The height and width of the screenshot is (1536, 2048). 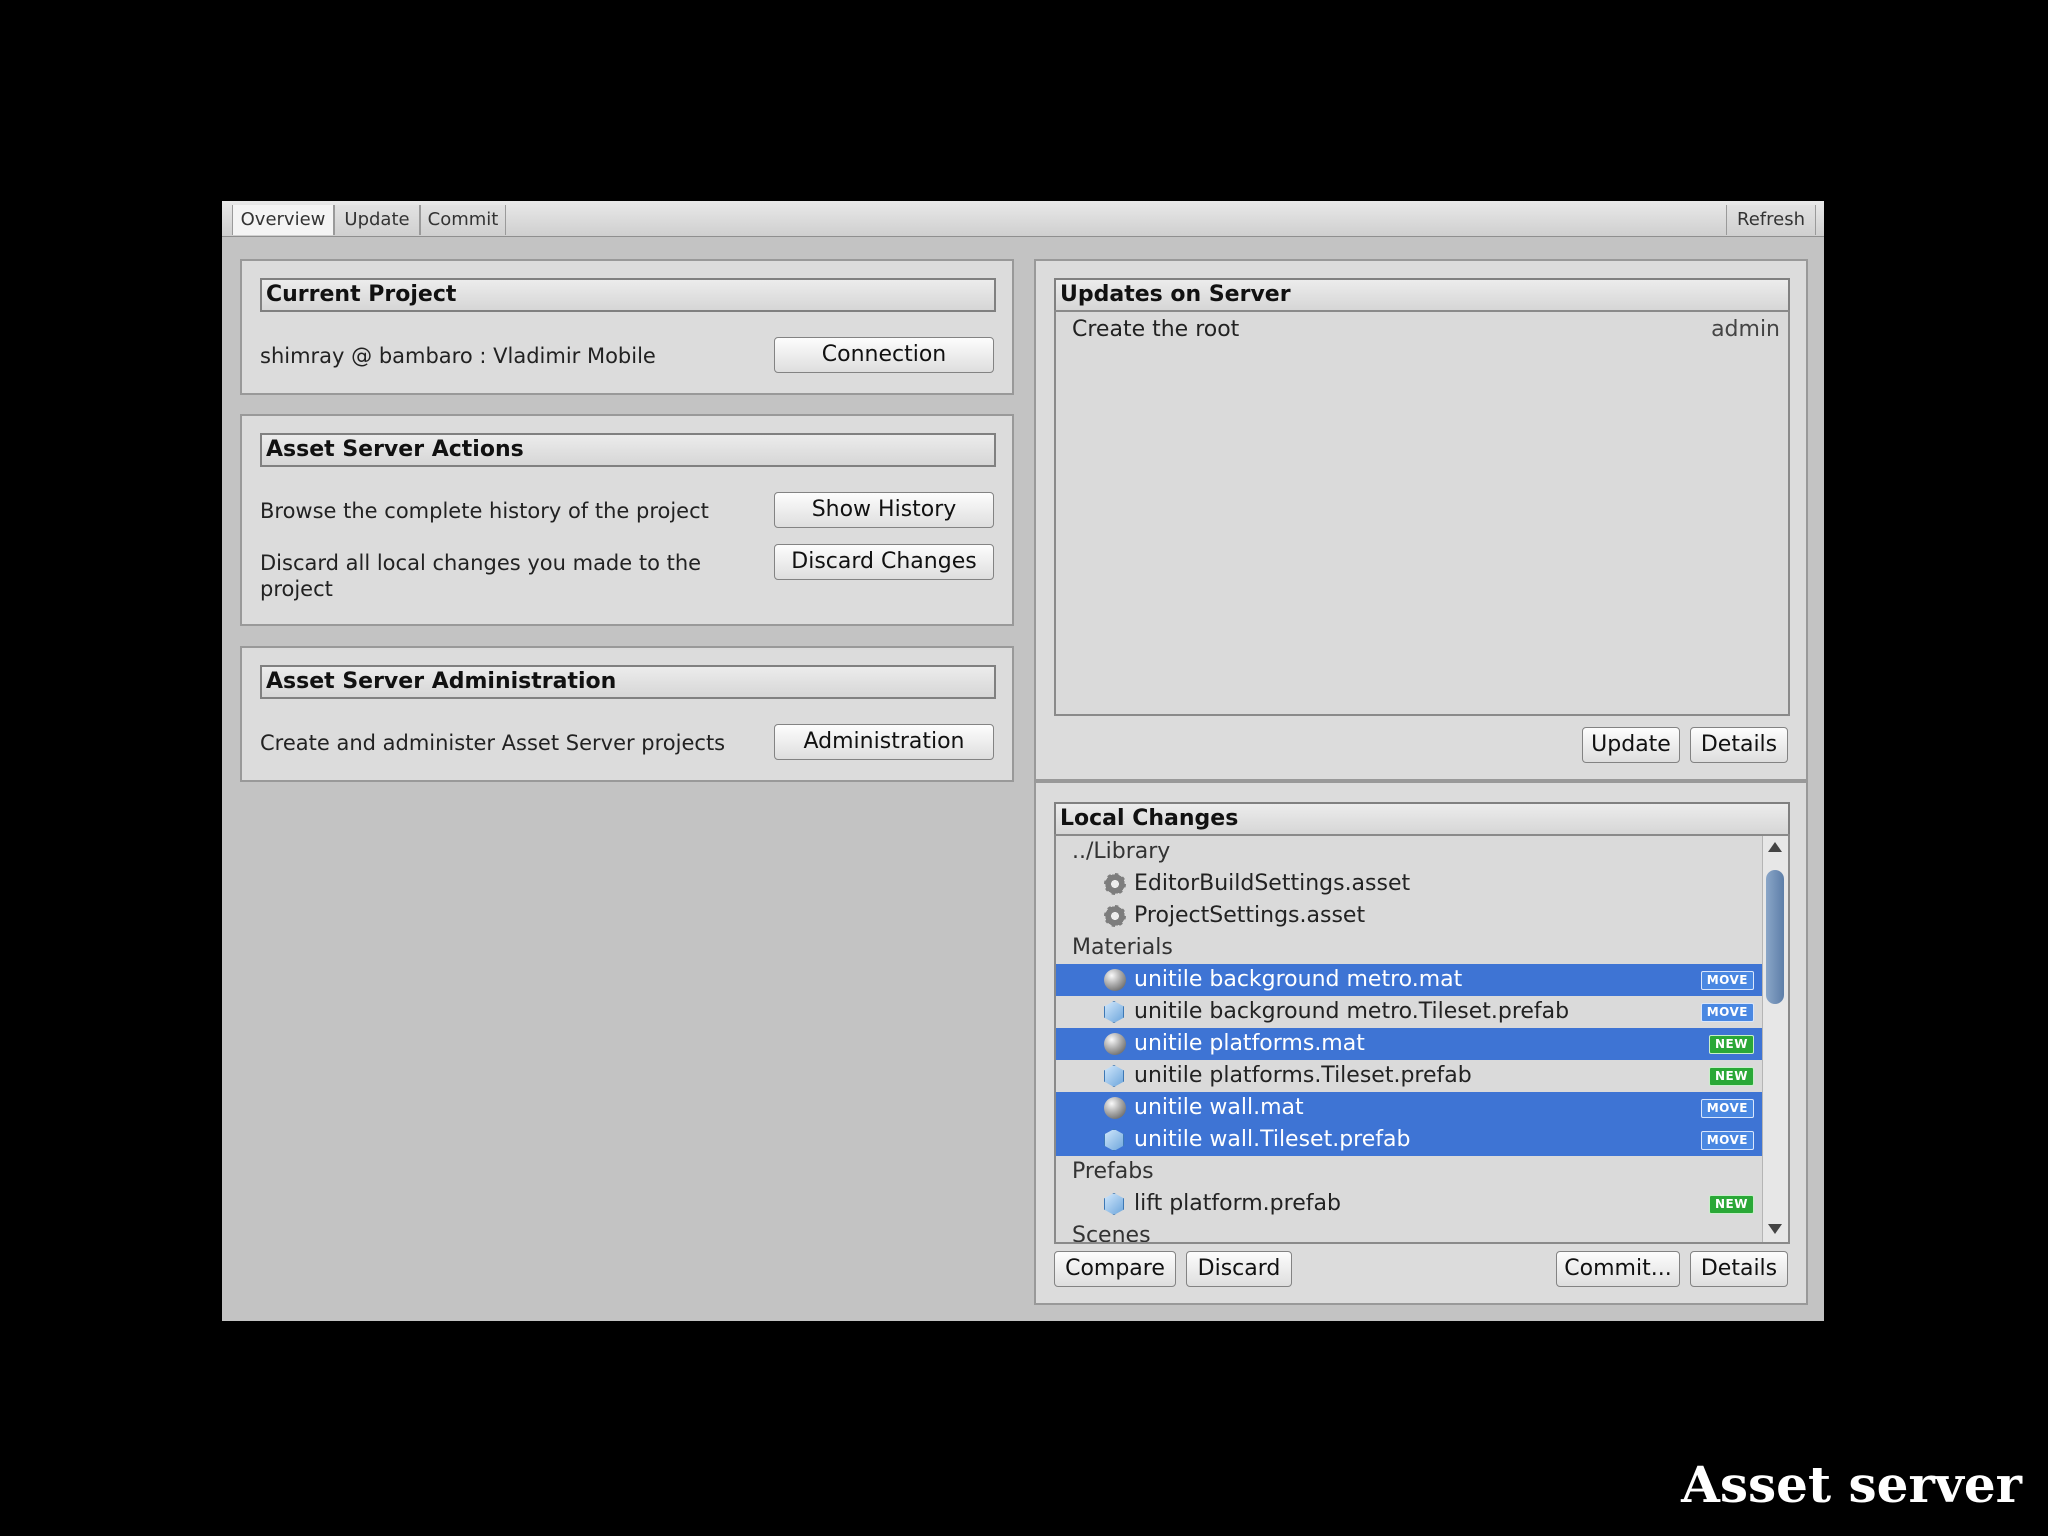 What do you see at coordinates (1775, 847) in the screenshot?
I see `scroll-up-arrow-icon` at bounding box center [1775, 847].